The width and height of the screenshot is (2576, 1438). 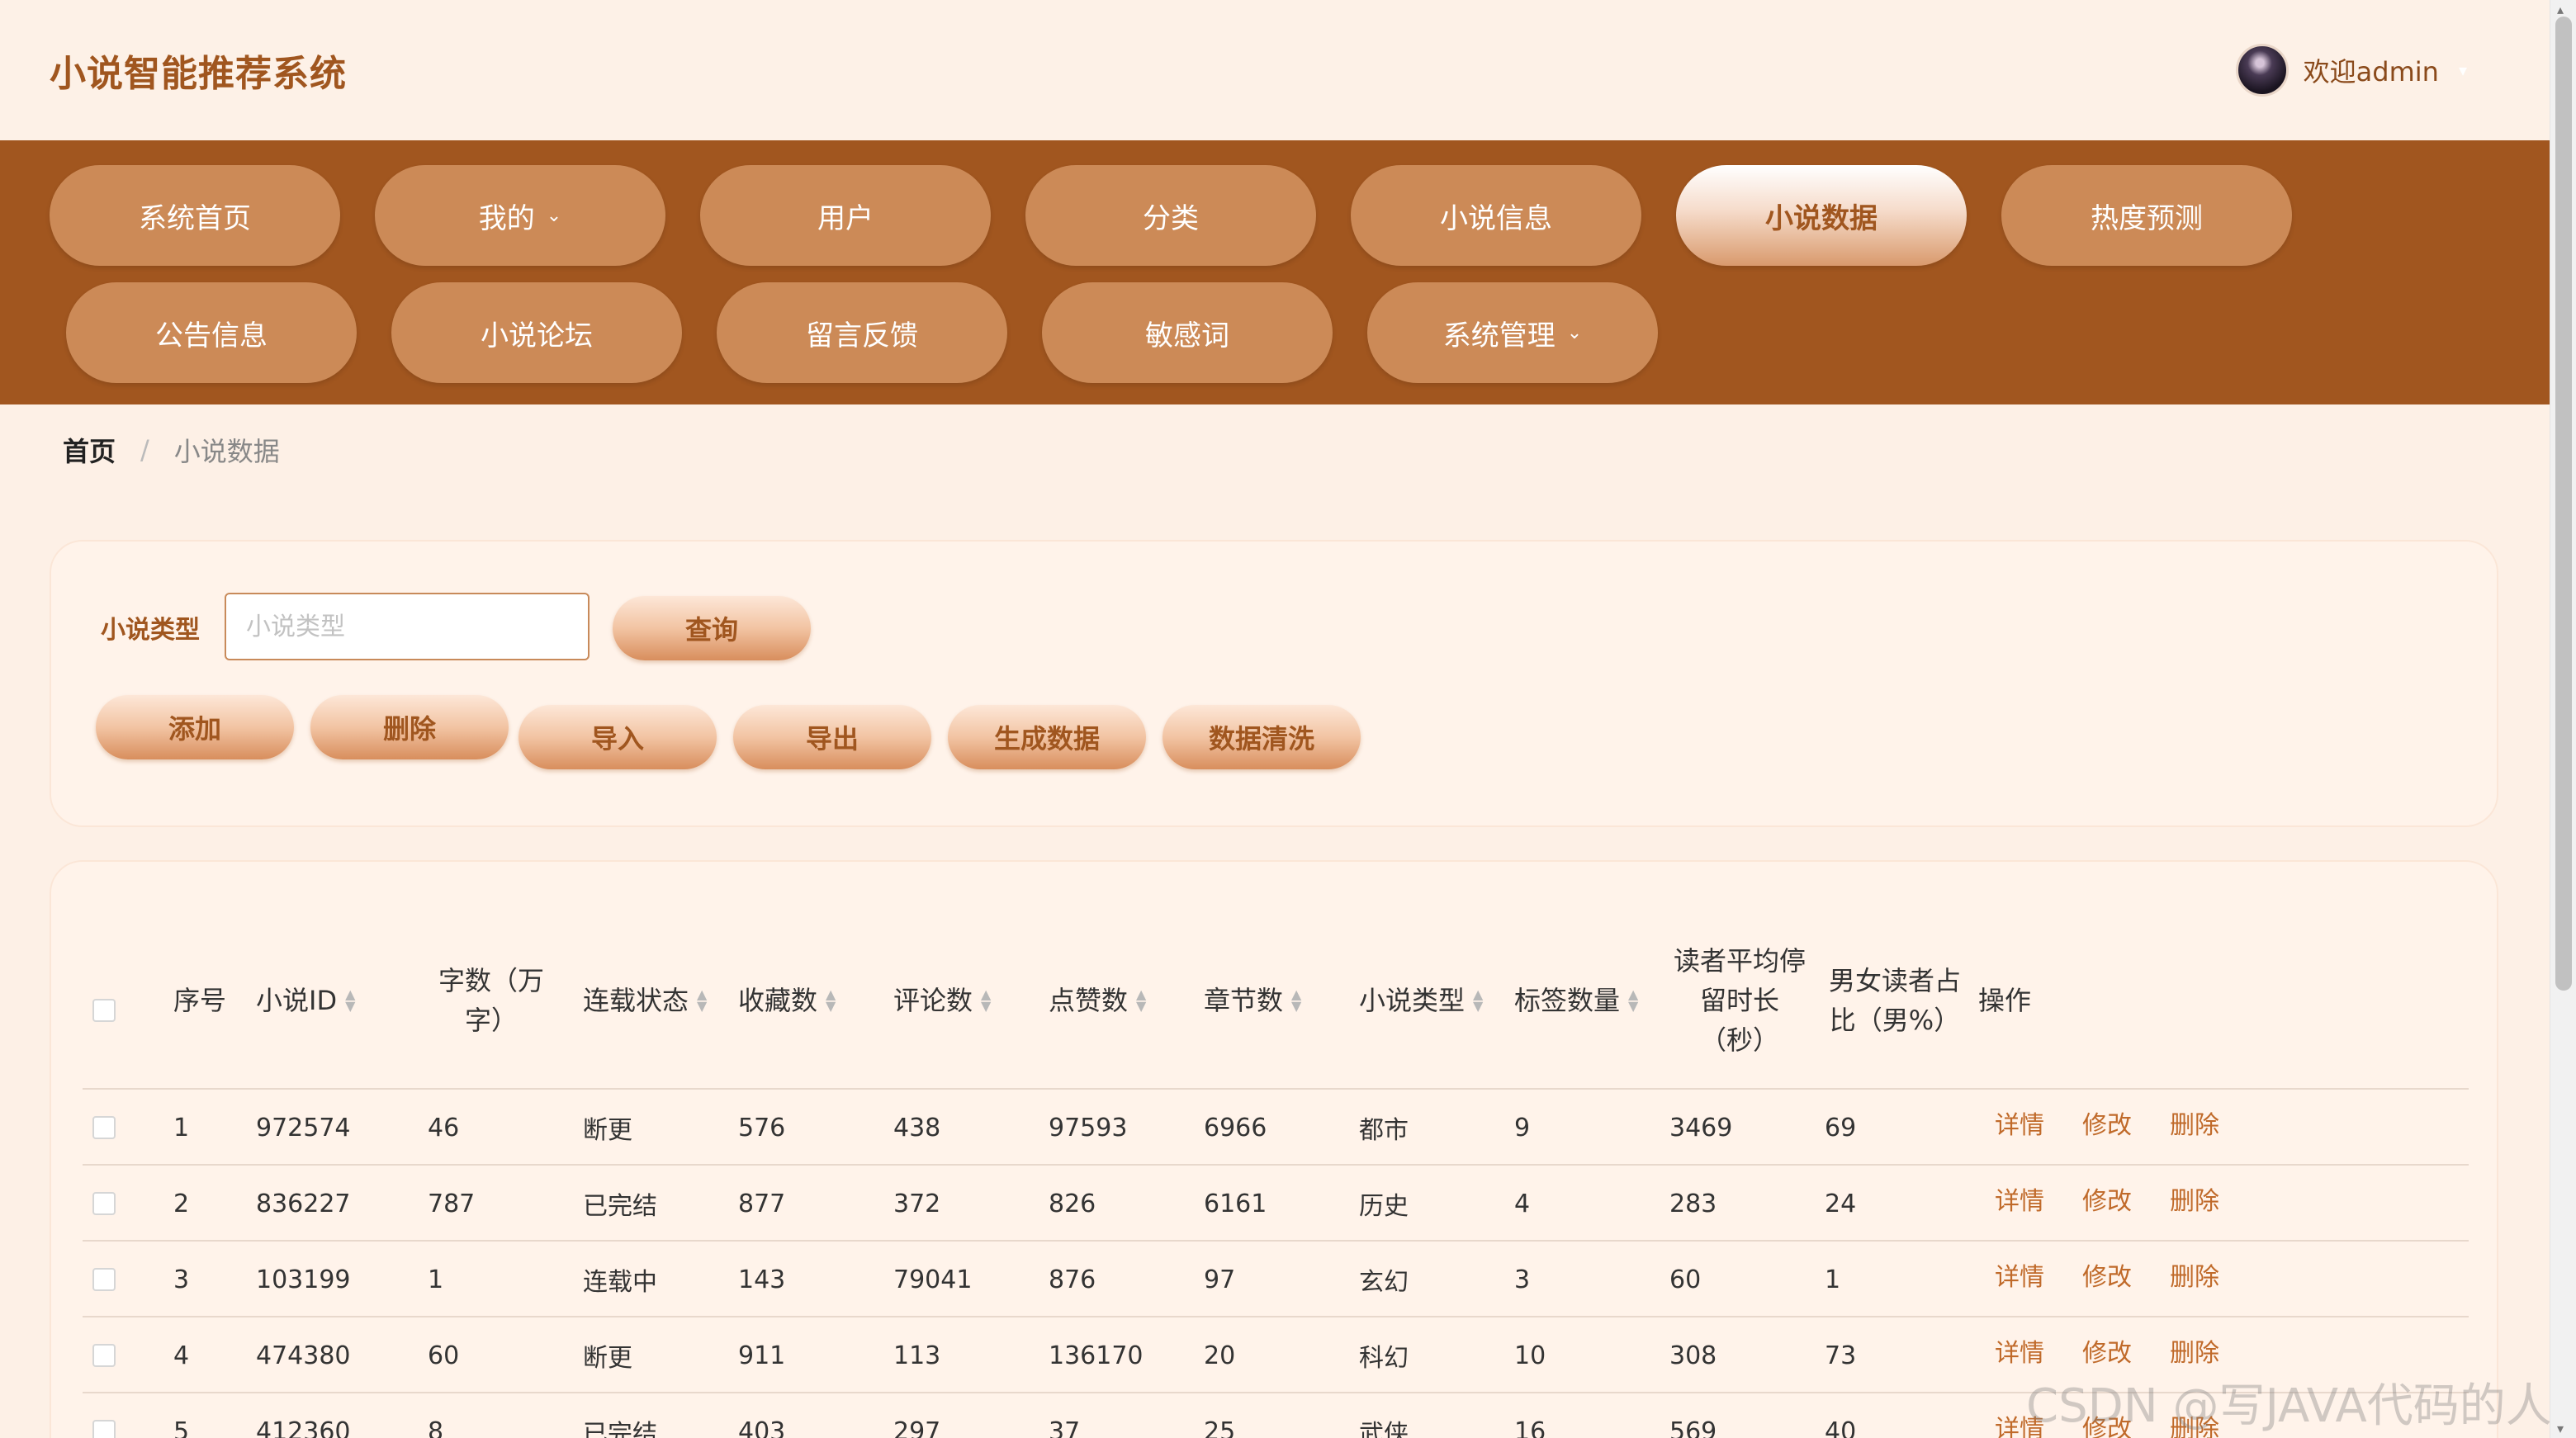 I want to click on col-likes: 点赞数 ▲ ▼, so click(x=1097, y=1000).